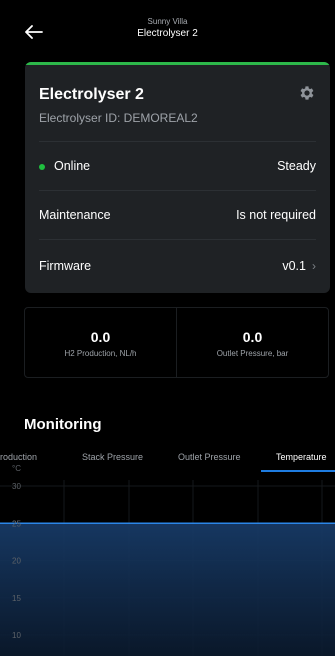 Image resolution: width=335 pixels, height=656 pixels. I want to click on status-dot, so click(42, 166).